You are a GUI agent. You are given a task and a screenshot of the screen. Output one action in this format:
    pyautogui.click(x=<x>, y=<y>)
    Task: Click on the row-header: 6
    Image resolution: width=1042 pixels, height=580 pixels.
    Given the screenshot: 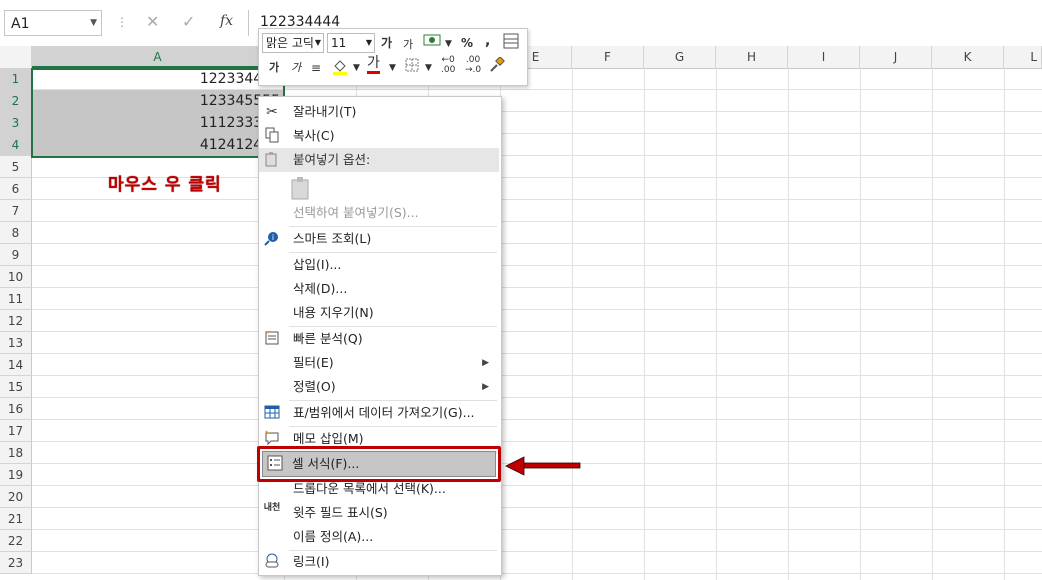 What is the action you would take?
    pyautogui.click(x=16, y=189)
    